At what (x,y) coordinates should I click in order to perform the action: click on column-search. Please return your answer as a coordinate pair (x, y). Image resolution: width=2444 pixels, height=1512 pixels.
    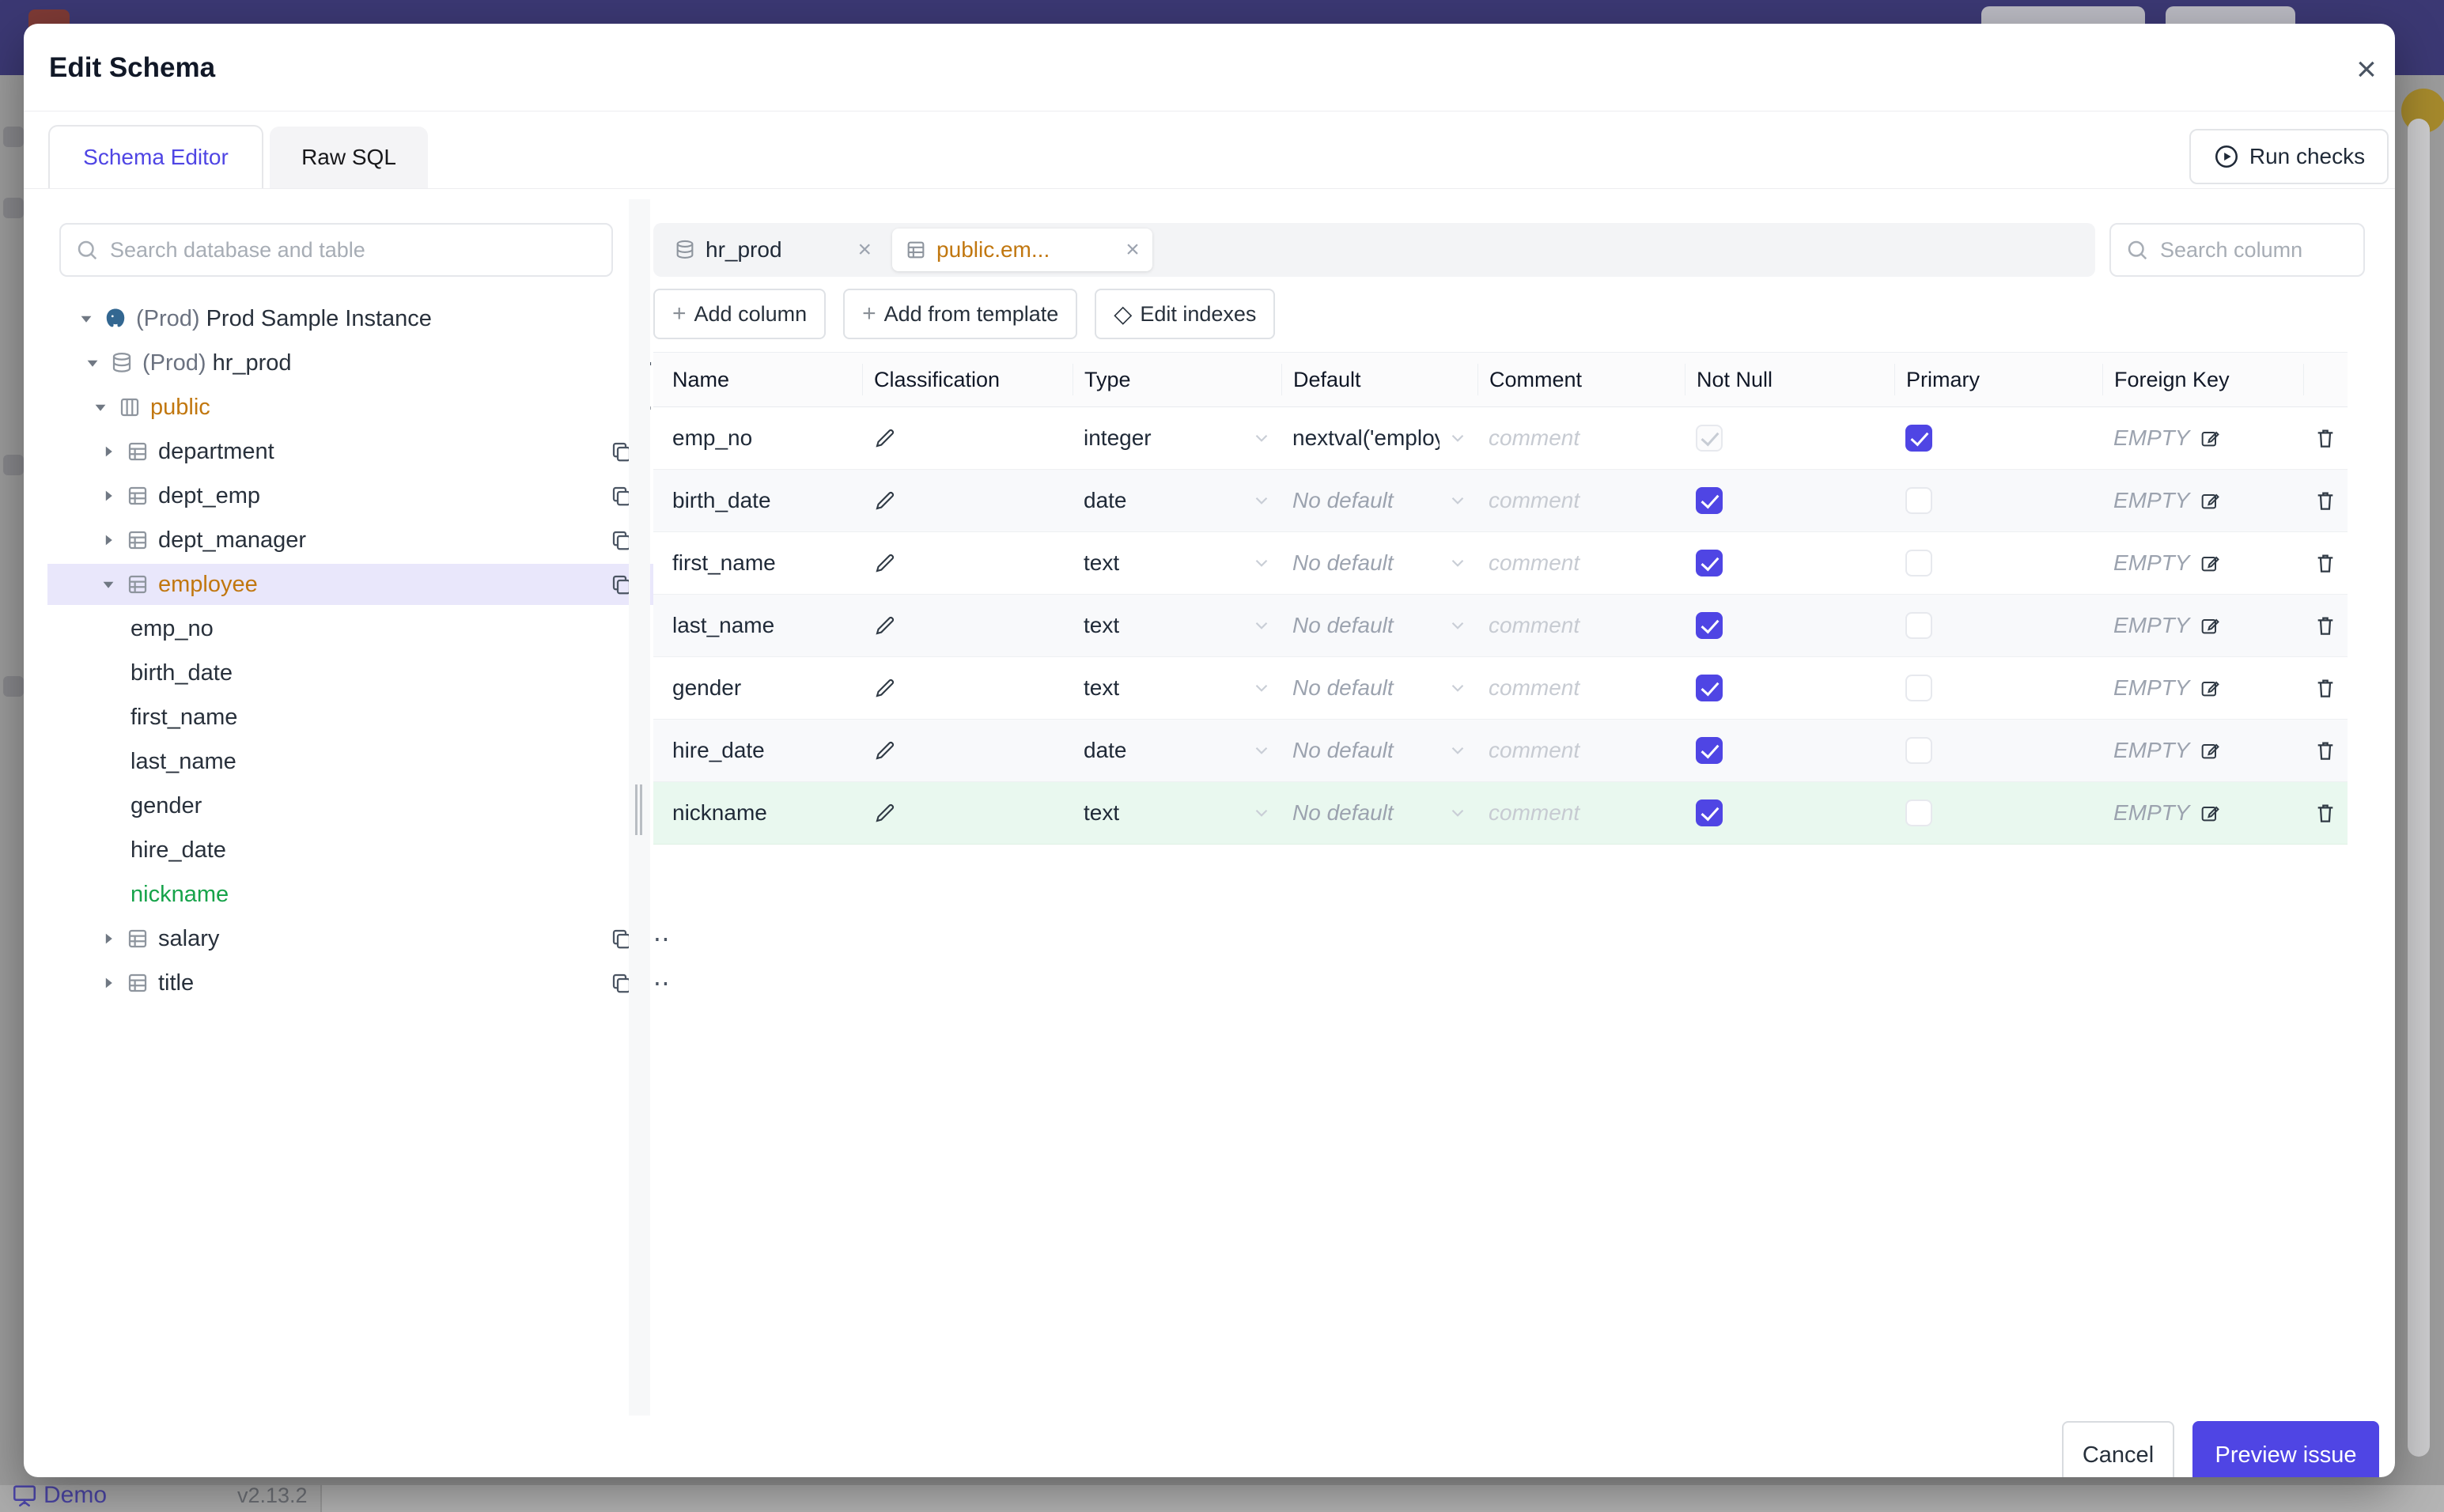
    Looking at the image, I should click on (2252, 250).